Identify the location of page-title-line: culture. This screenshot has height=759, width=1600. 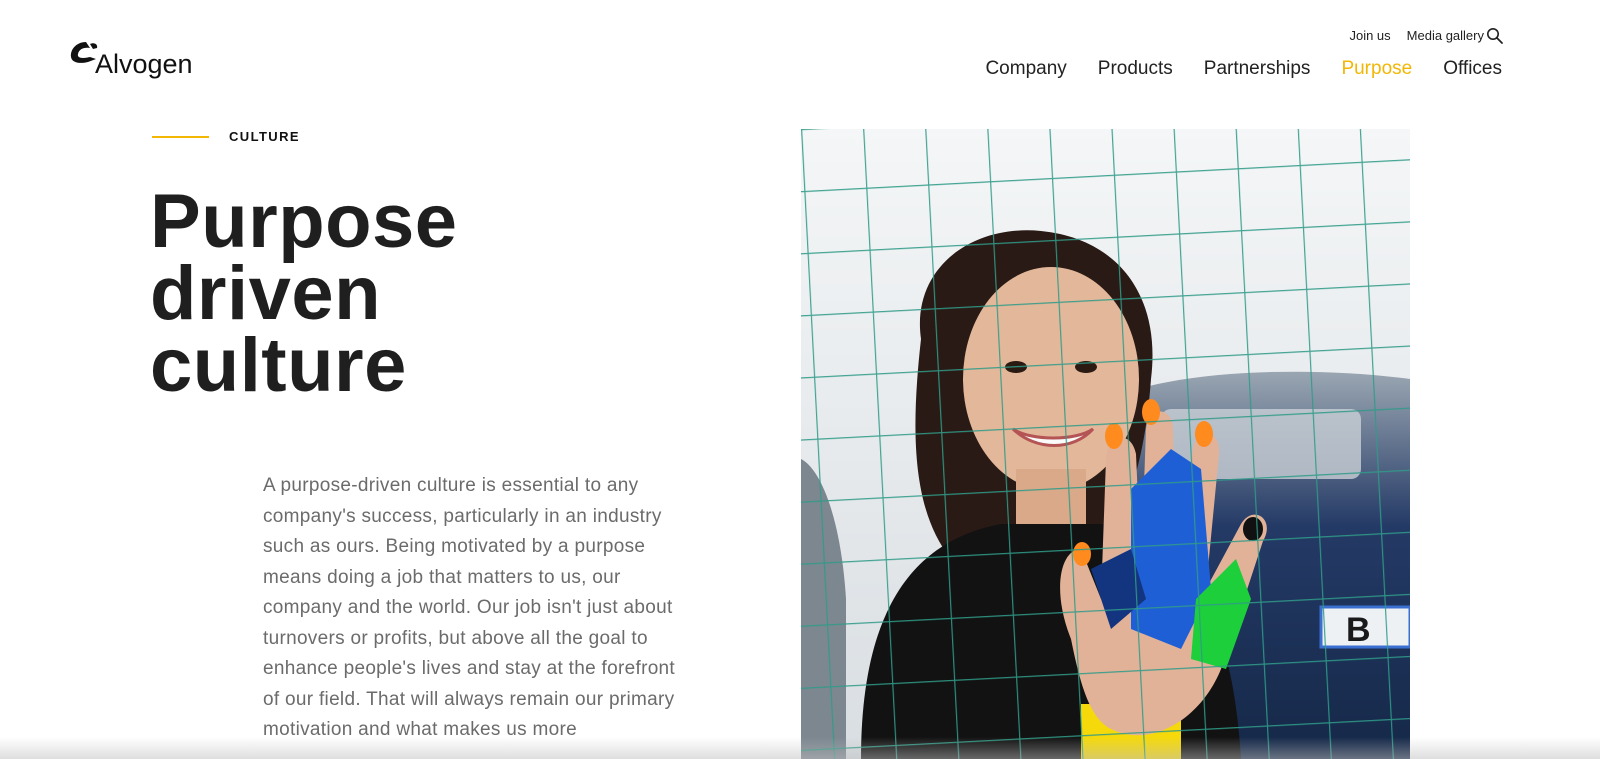
(278, 365).